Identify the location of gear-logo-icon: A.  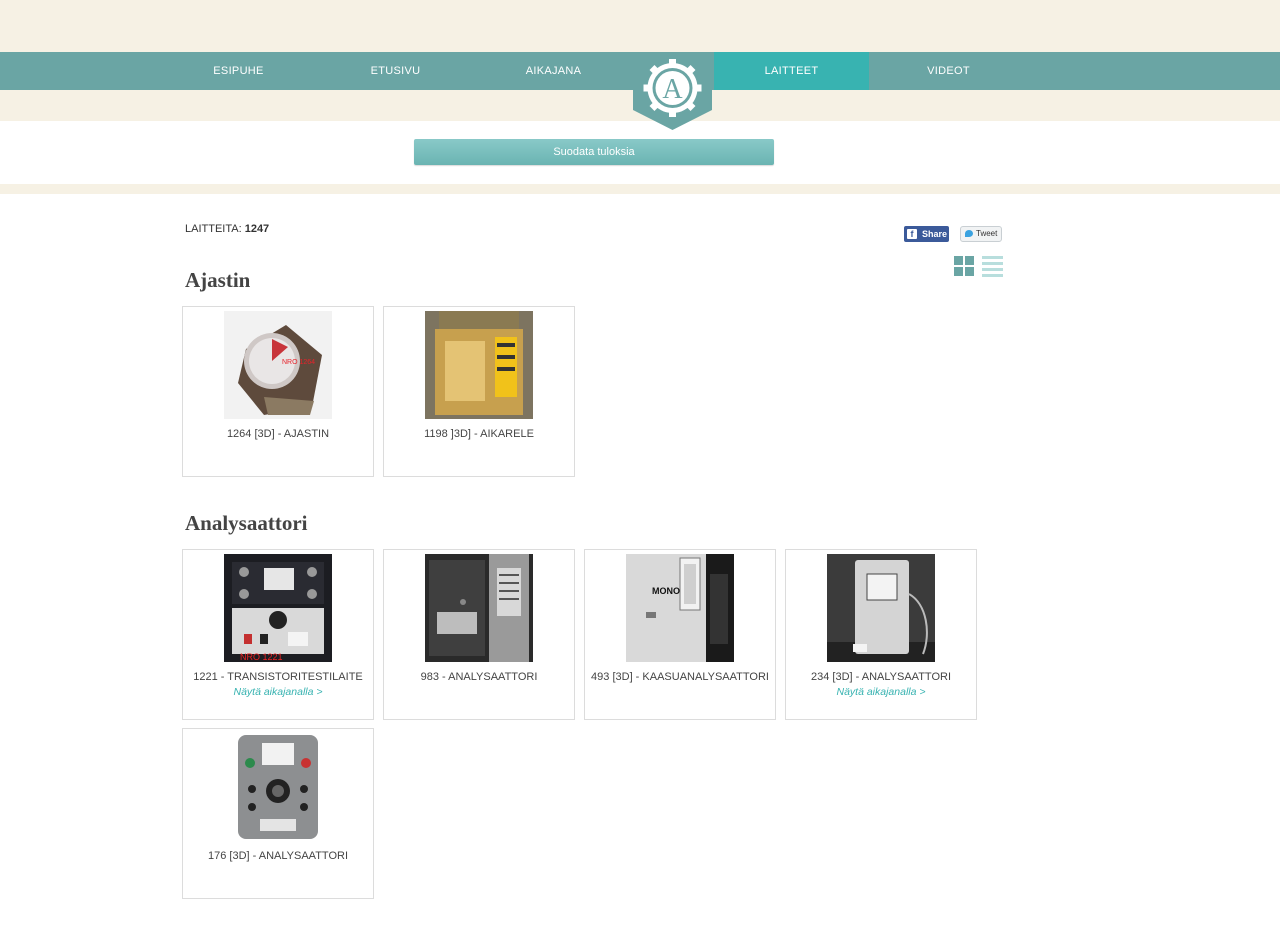
(672, 91).